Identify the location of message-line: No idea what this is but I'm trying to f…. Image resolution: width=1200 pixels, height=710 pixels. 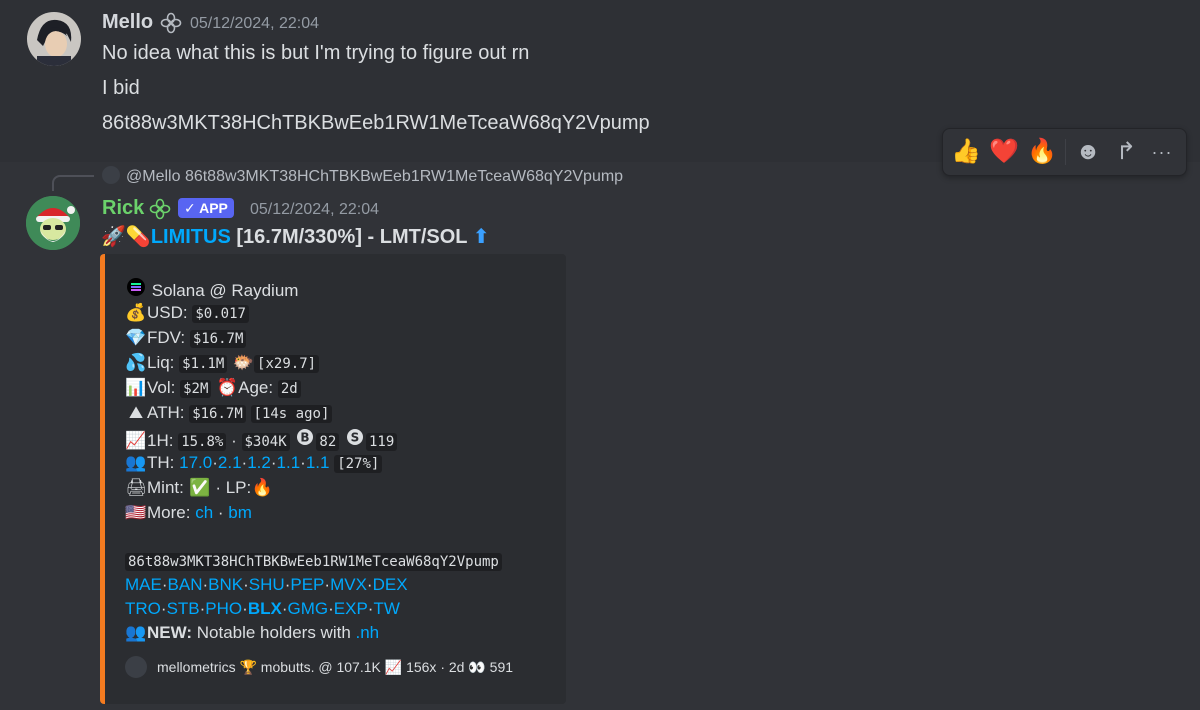
(316, 53).